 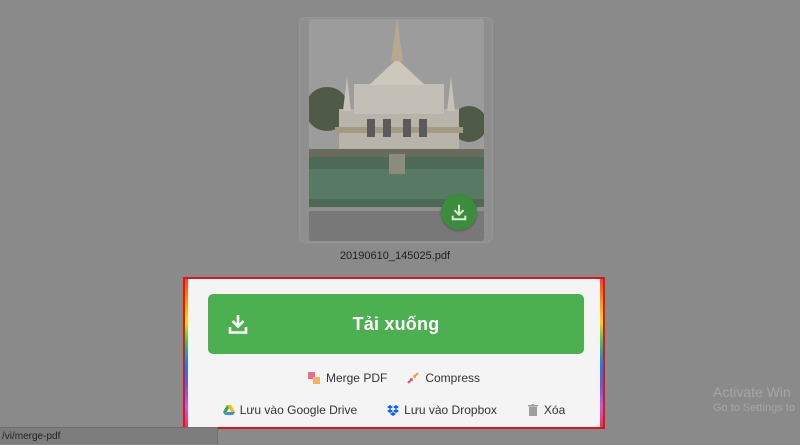 I want to click on delete-label: Xóa, so click(x=554, y=410).